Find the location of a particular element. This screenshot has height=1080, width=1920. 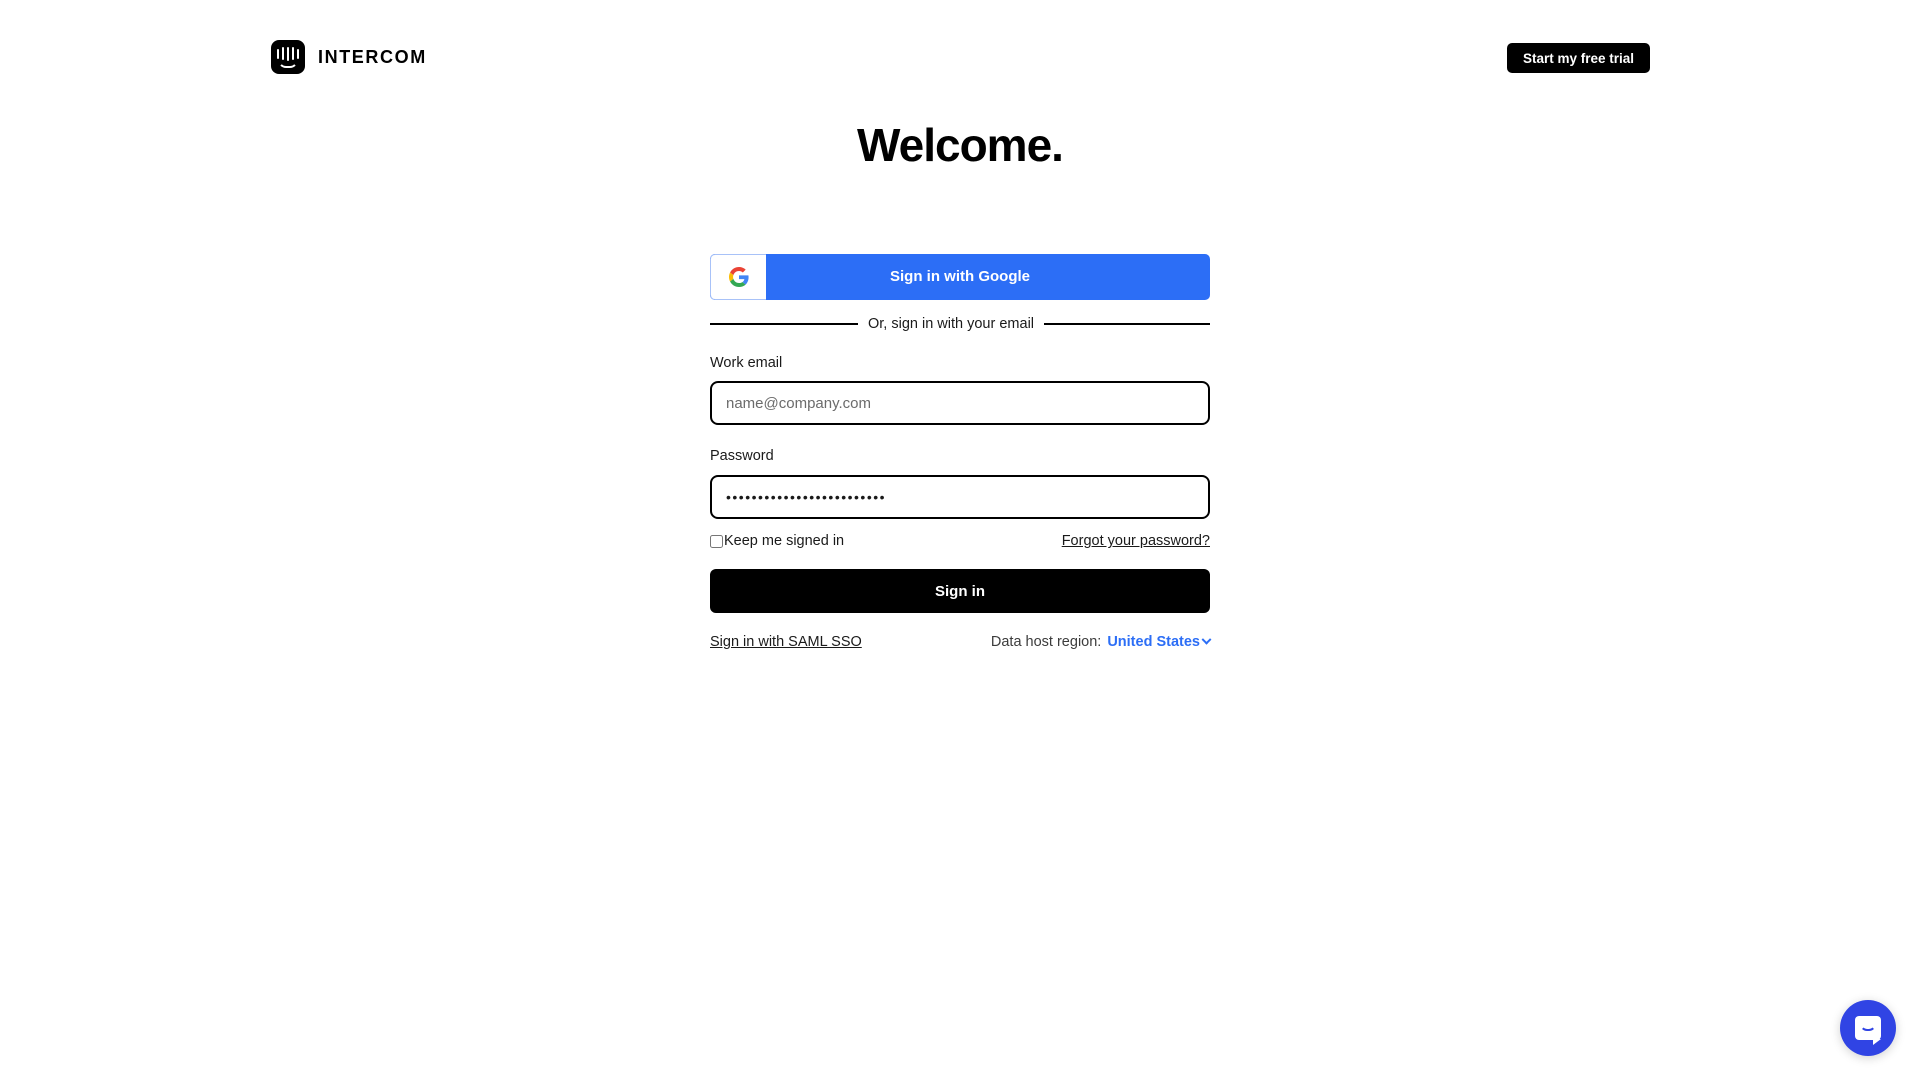

work-email-label: Work email is located at coordinates (746, 362).